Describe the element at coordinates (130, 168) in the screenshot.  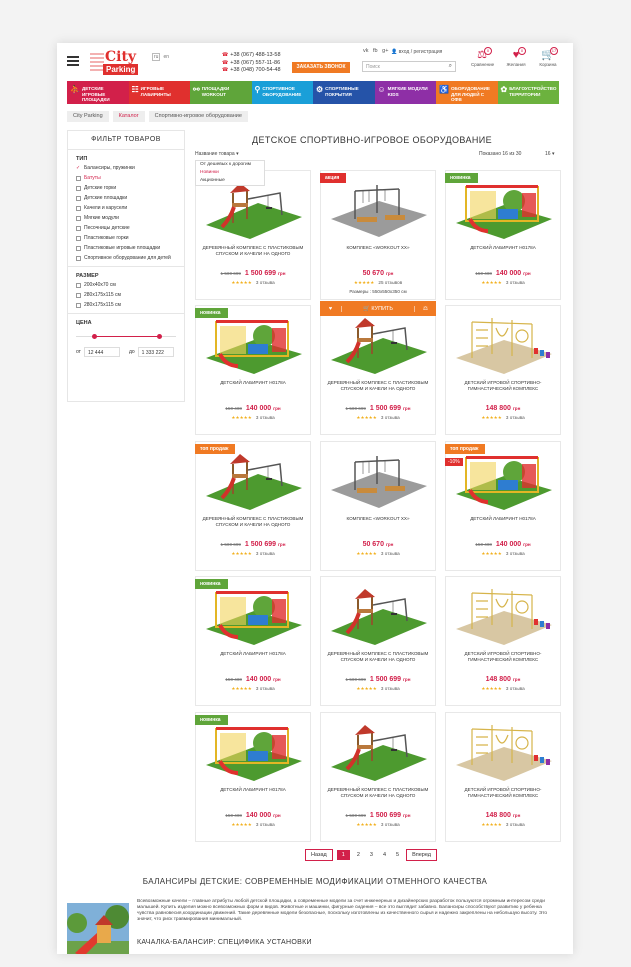
I see `filter-type-option: ✓ Балансиры, пружинки` at that location.